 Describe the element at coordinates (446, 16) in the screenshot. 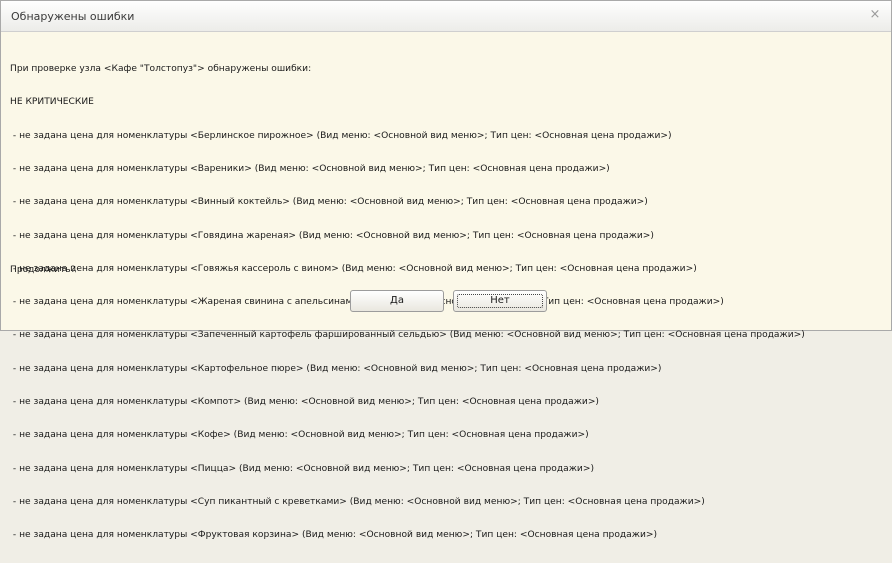

I see `dialog-titlebar: Обнаружены ошибки ×` at that location.